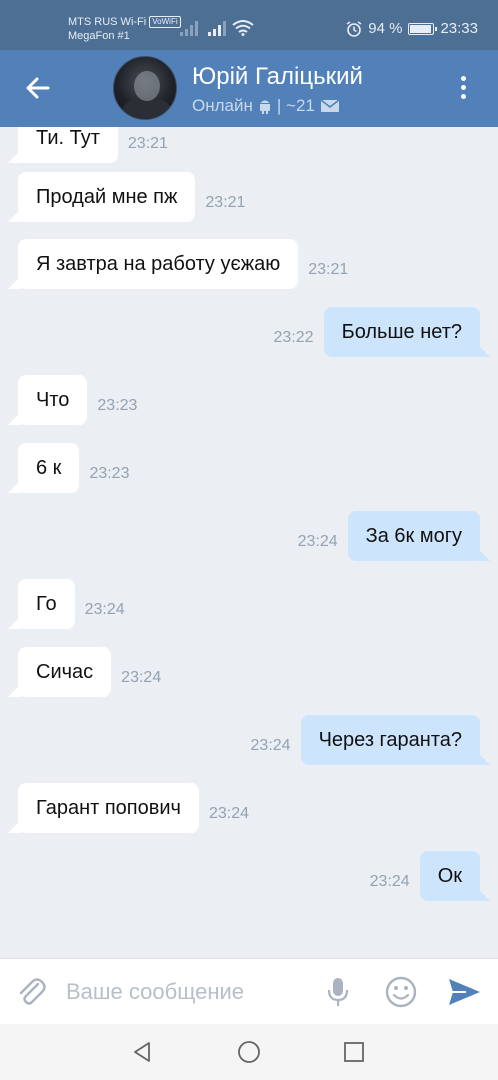 The image size is (498, 1080). What do you see at coordinates (124, 29) in the screenshot?
I see `carrier-info: MTS RUS Wi-Fi VoWiFi MegaFon #1` at bounding box center [124, 29].